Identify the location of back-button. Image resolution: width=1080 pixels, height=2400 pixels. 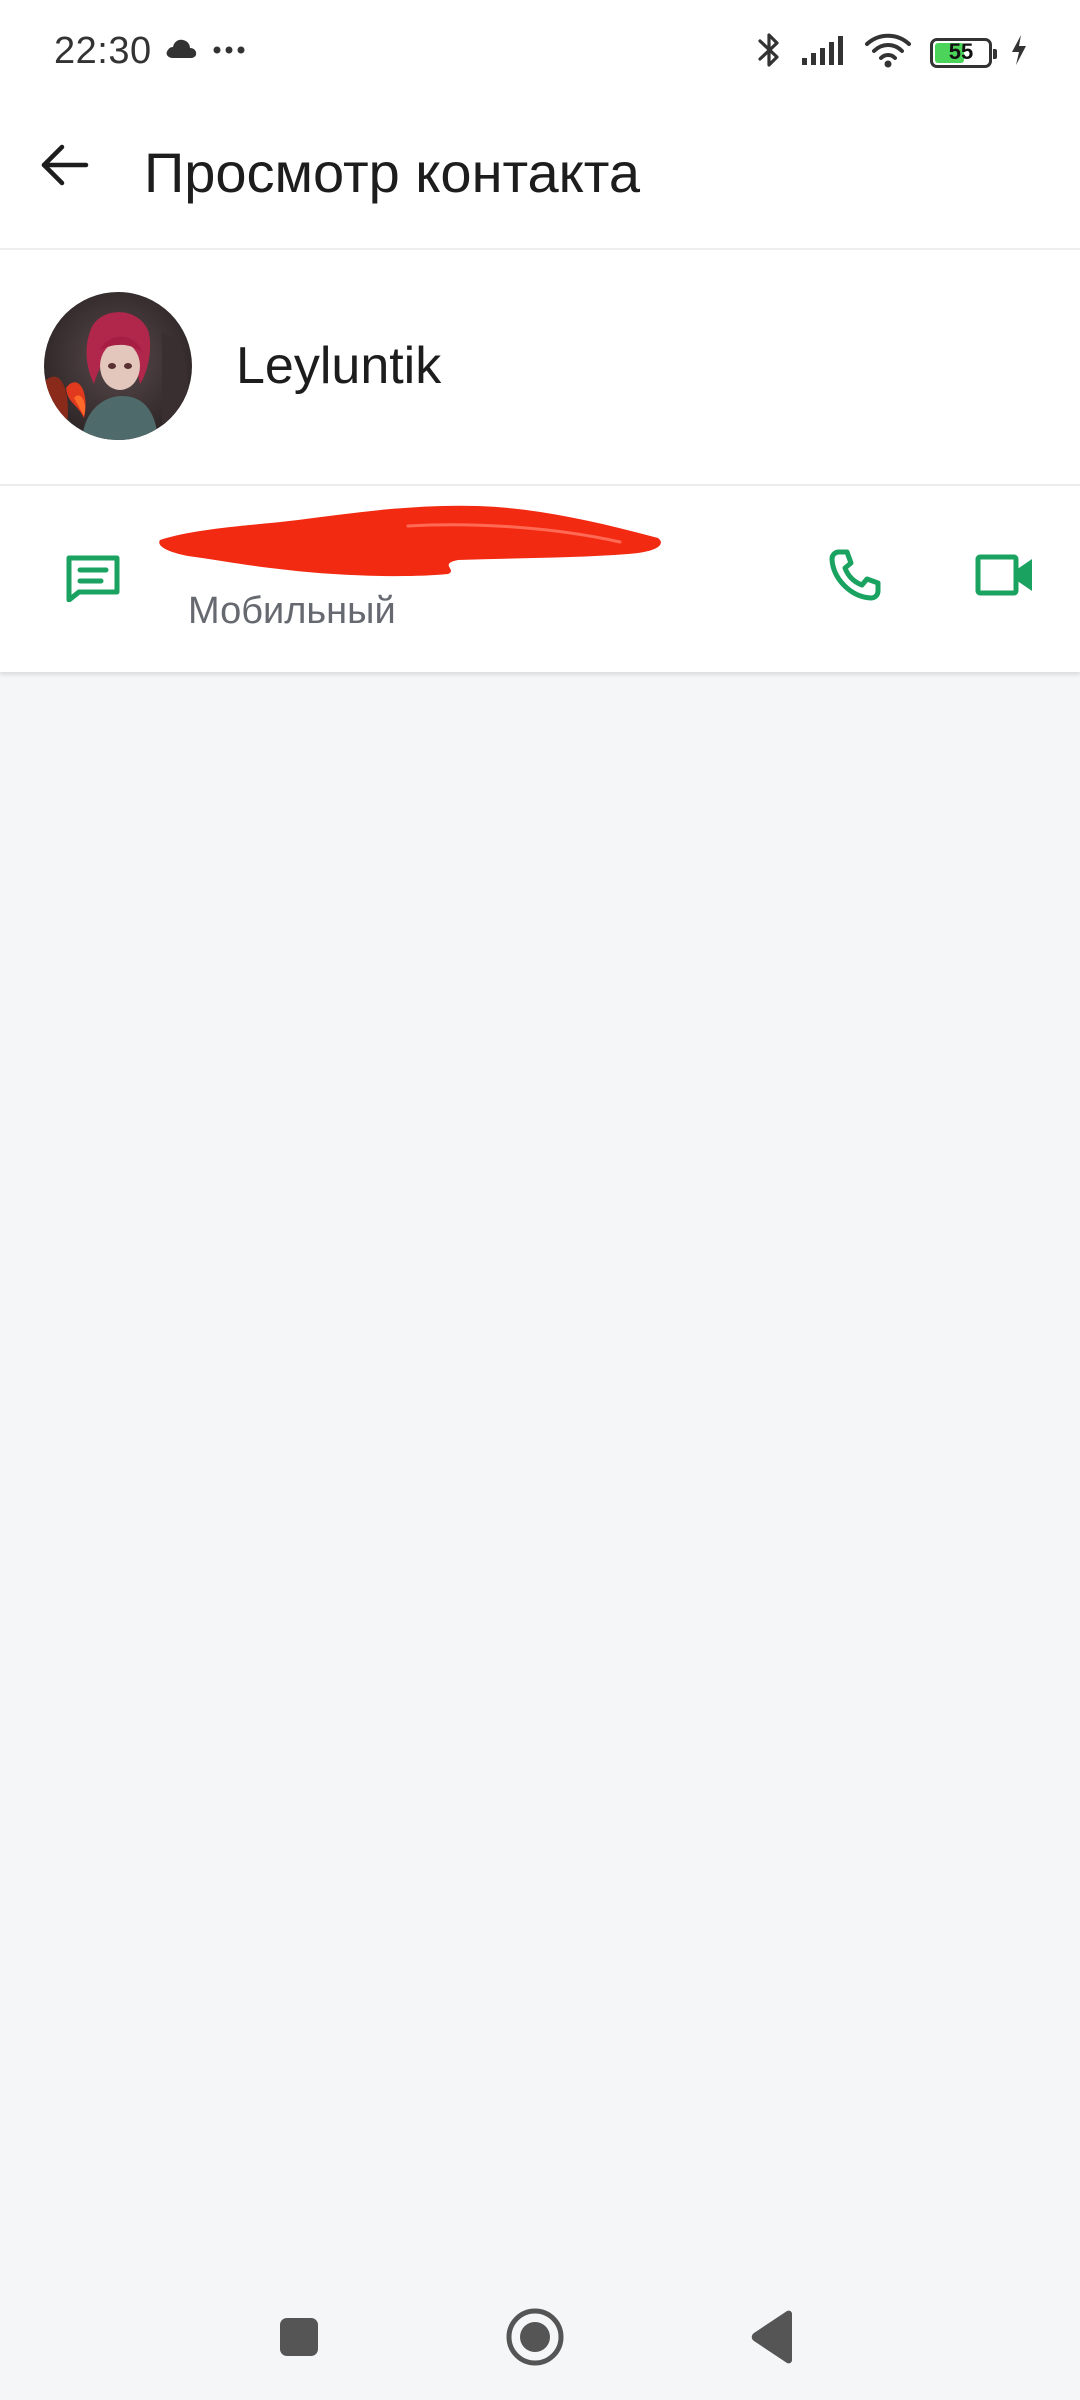
(65, 167).